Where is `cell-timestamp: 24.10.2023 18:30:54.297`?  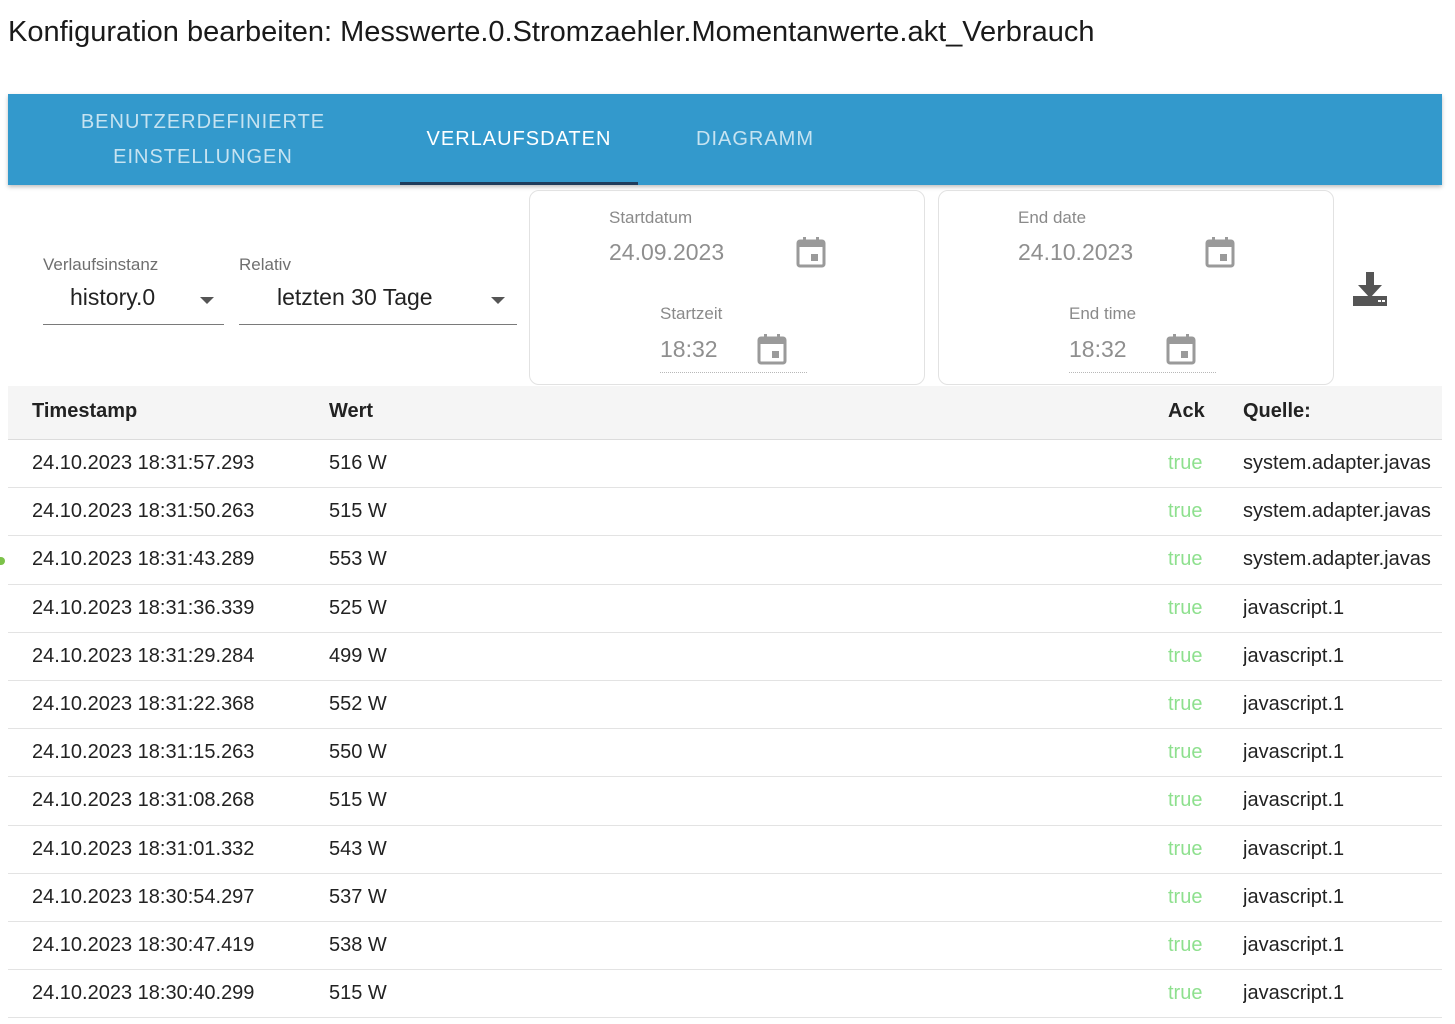
cell-timestamp: 24.10.2023 18:30:54.297 is located at coordinates (143, 896).